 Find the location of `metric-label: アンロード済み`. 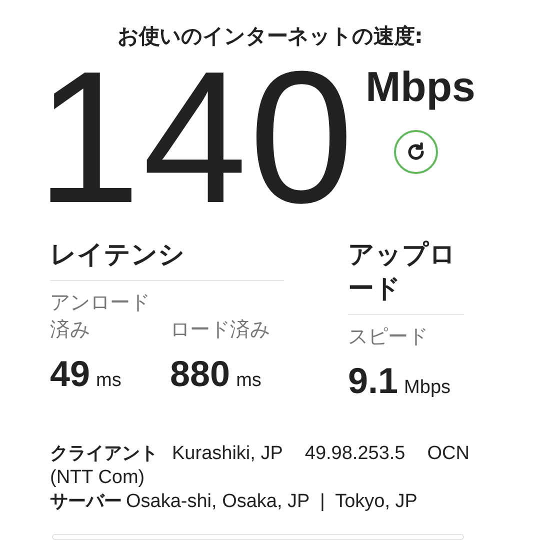

metric-label: アンロード済み is located at coordinates (100, 316).